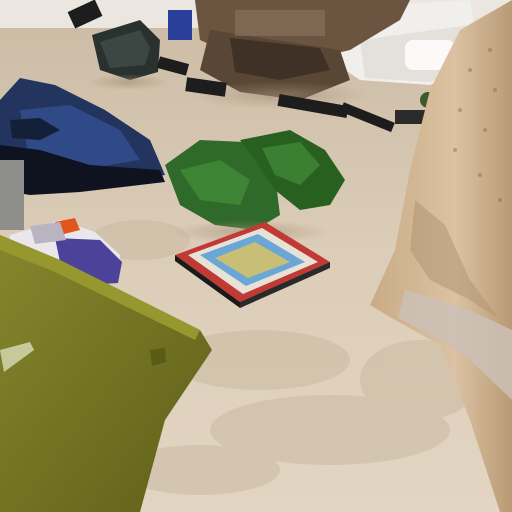  What do you see at coordinates (180, 25) in the screenshot?
I see `blue-bin` at bounding box center [180, 25].